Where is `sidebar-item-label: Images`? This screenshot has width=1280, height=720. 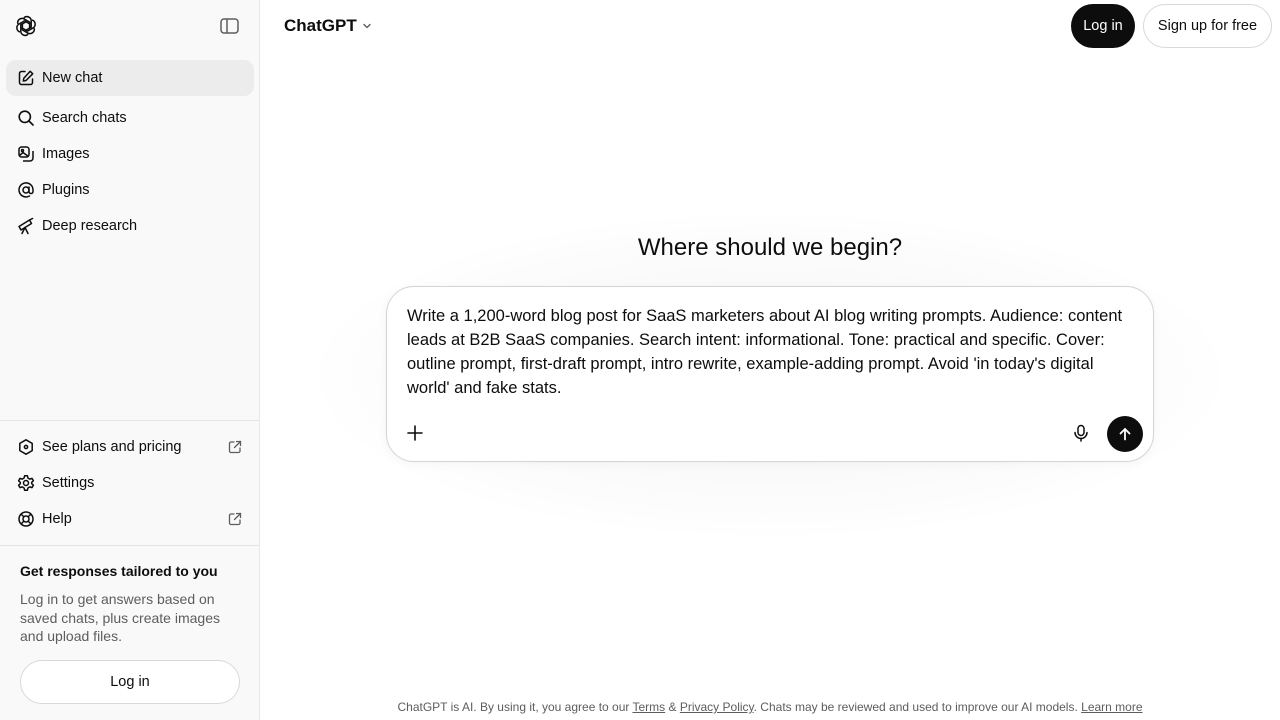
sidebar-item-label: Images is located at coordinates (66, 154).